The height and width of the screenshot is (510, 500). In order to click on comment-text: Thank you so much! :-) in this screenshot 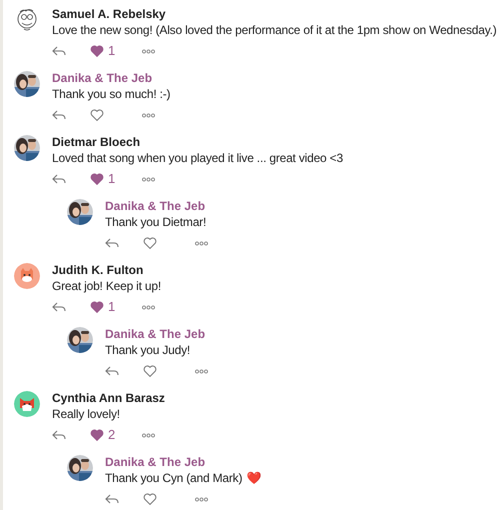, I will do `click(111, 94)`.